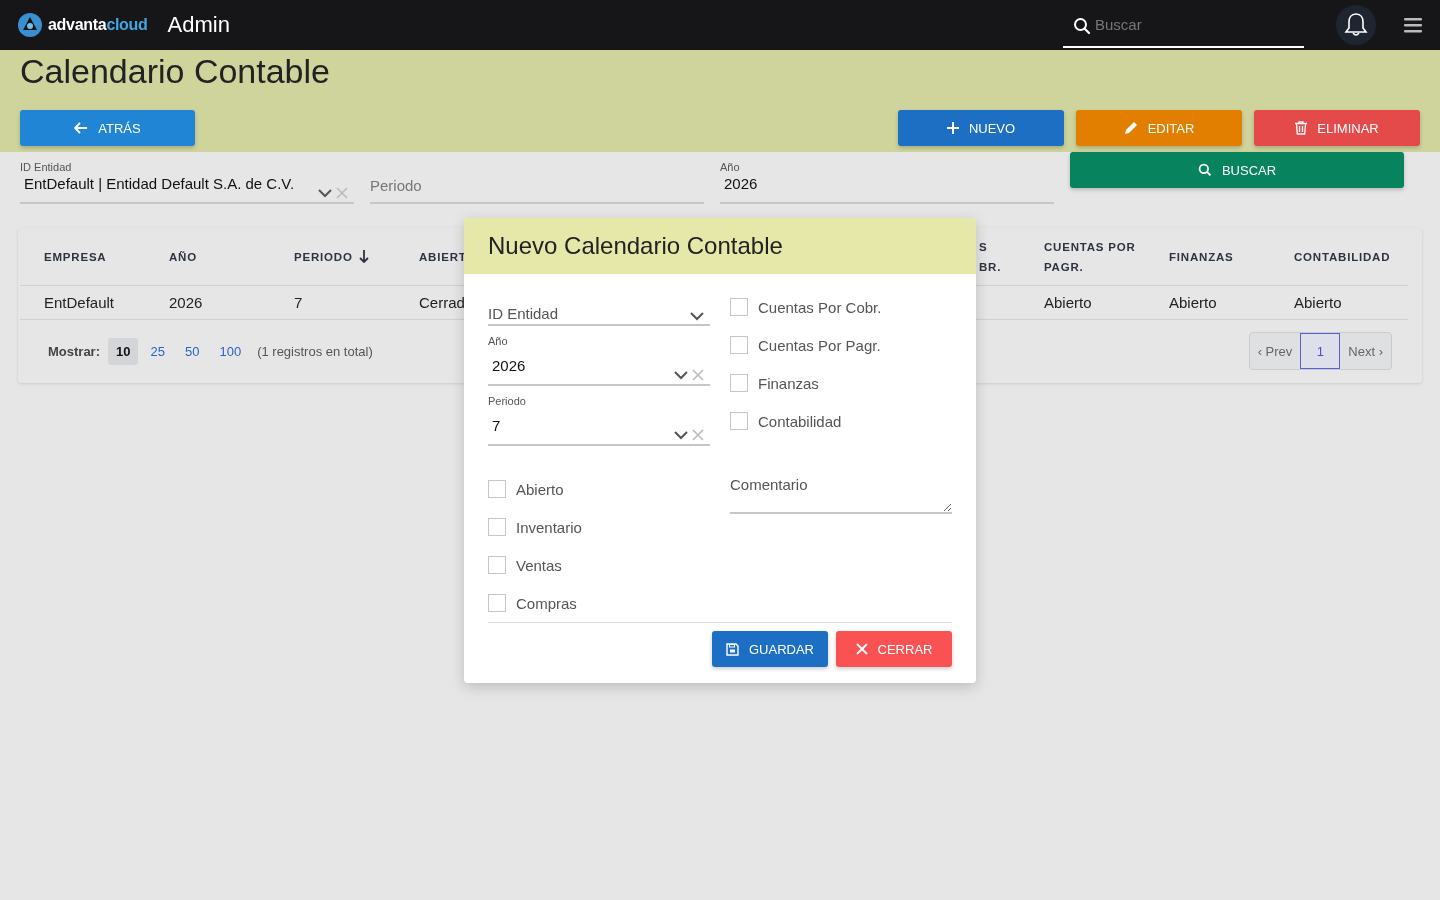 This screenshot has width=1440, height=900. What do you see at coordinates (1183, 25) in the screenshot?
I see `search-field: Buscar` at bounding box center [1183, 25].